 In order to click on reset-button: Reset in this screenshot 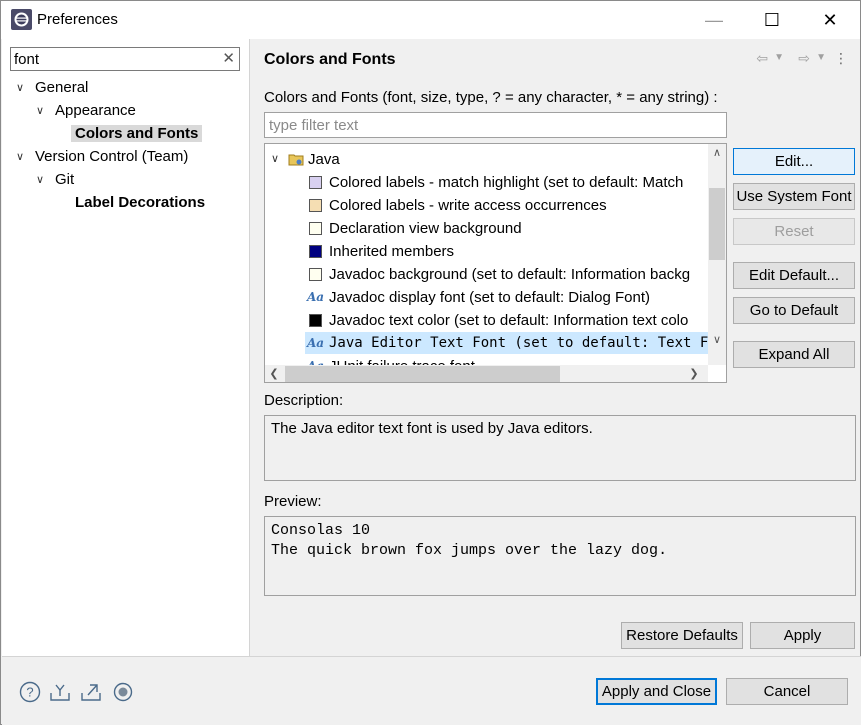, I will do `click(794, 231)`.